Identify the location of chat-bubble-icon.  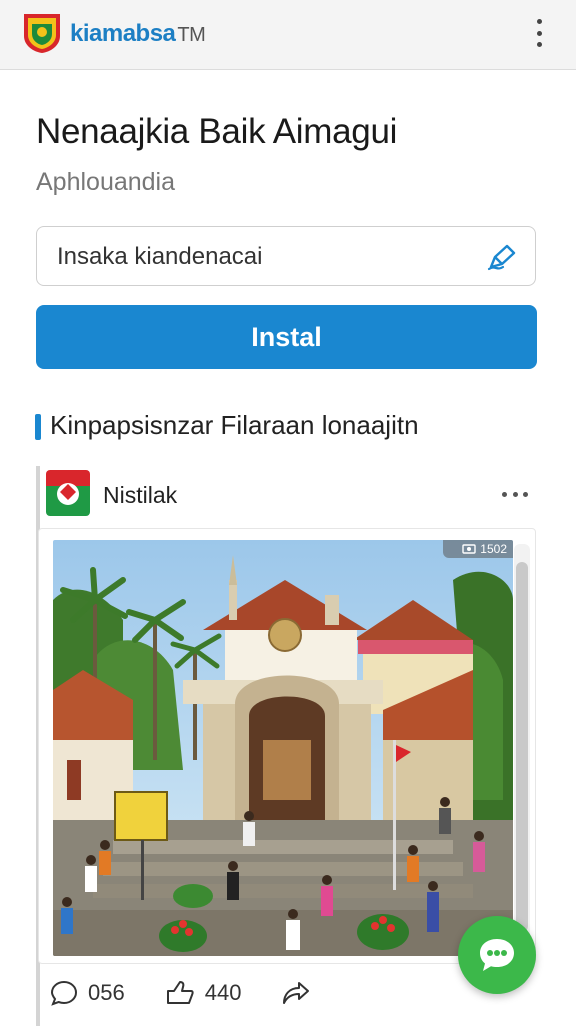
(497, 955).